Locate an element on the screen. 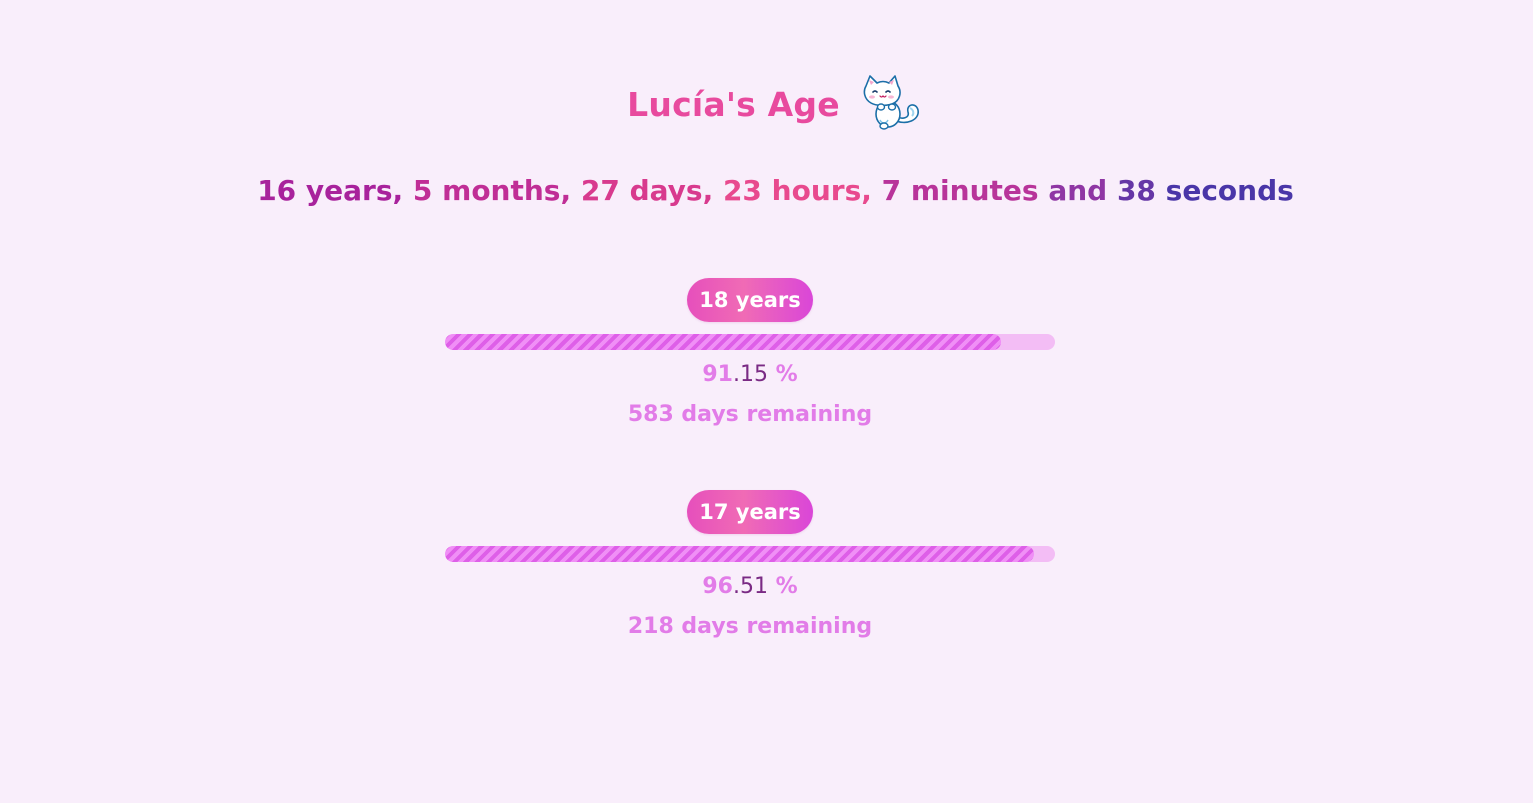 The height and width of the screenshot is (803, 1533). percent-decimal: .15 is located at coordinates (750, 374).